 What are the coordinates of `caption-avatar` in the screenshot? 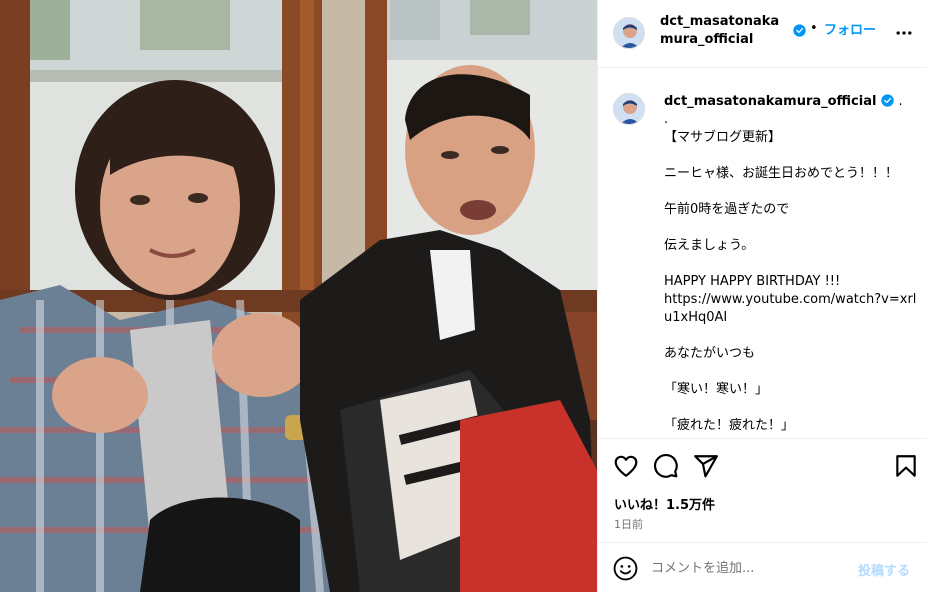 It's located at (629, 109).